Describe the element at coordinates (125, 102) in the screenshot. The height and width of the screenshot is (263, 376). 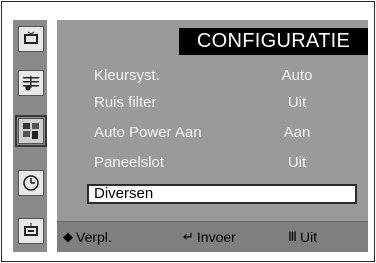
I see `row-label: Ruis filter` at that location.